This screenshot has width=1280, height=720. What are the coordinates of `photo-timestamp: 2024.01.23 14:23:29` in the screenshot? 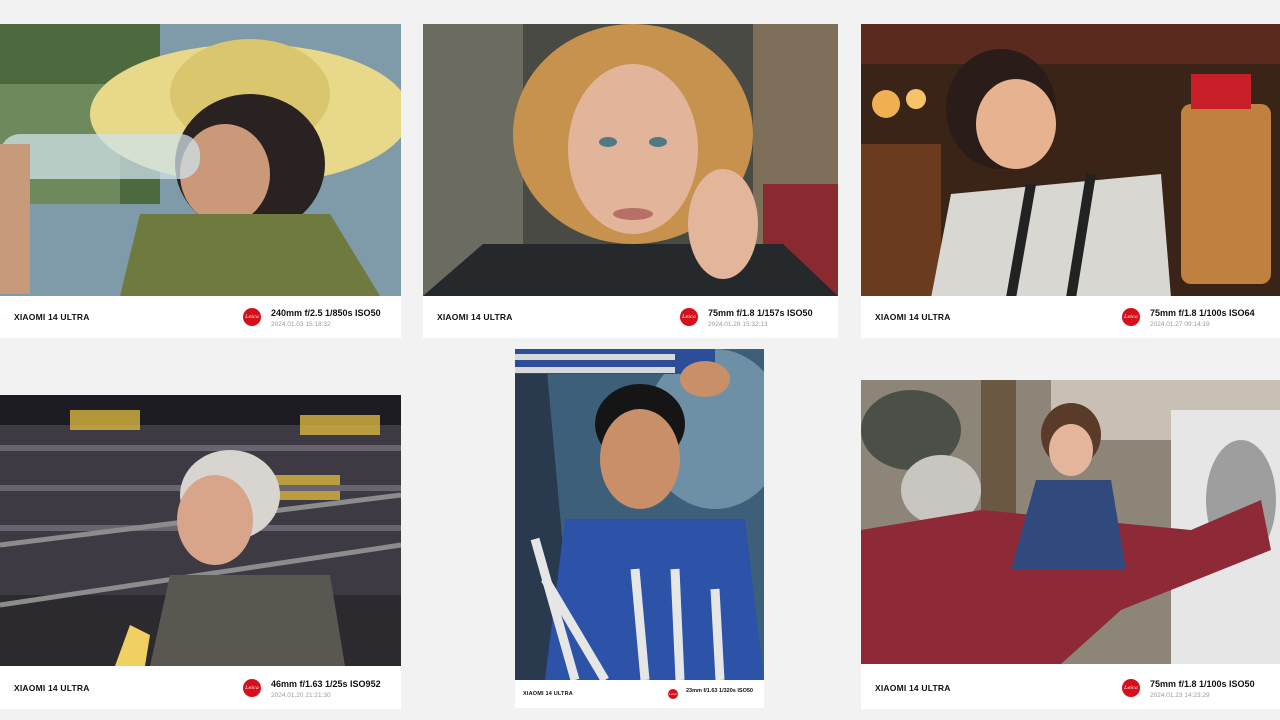 It's located at (1180, 695).